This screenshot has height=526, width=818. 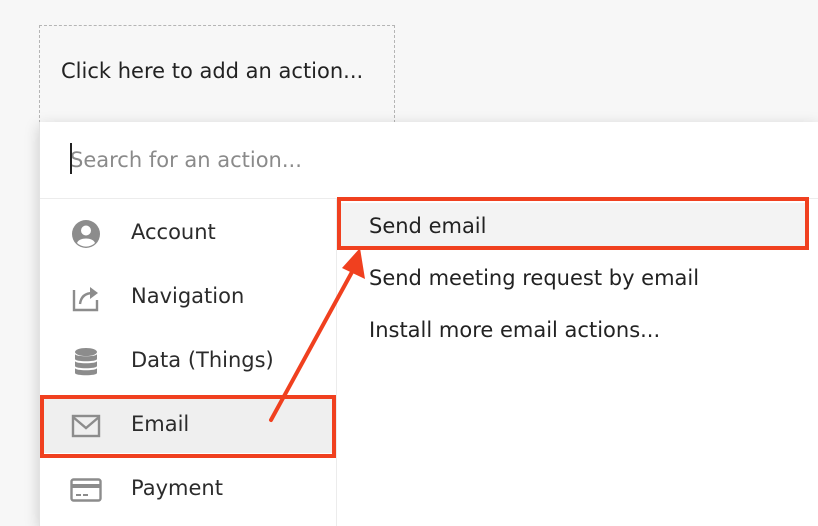 What do you see at coordinates (160, 424) in the screenshot?
I see `category-label: Email` at bounding box center [160, 424].